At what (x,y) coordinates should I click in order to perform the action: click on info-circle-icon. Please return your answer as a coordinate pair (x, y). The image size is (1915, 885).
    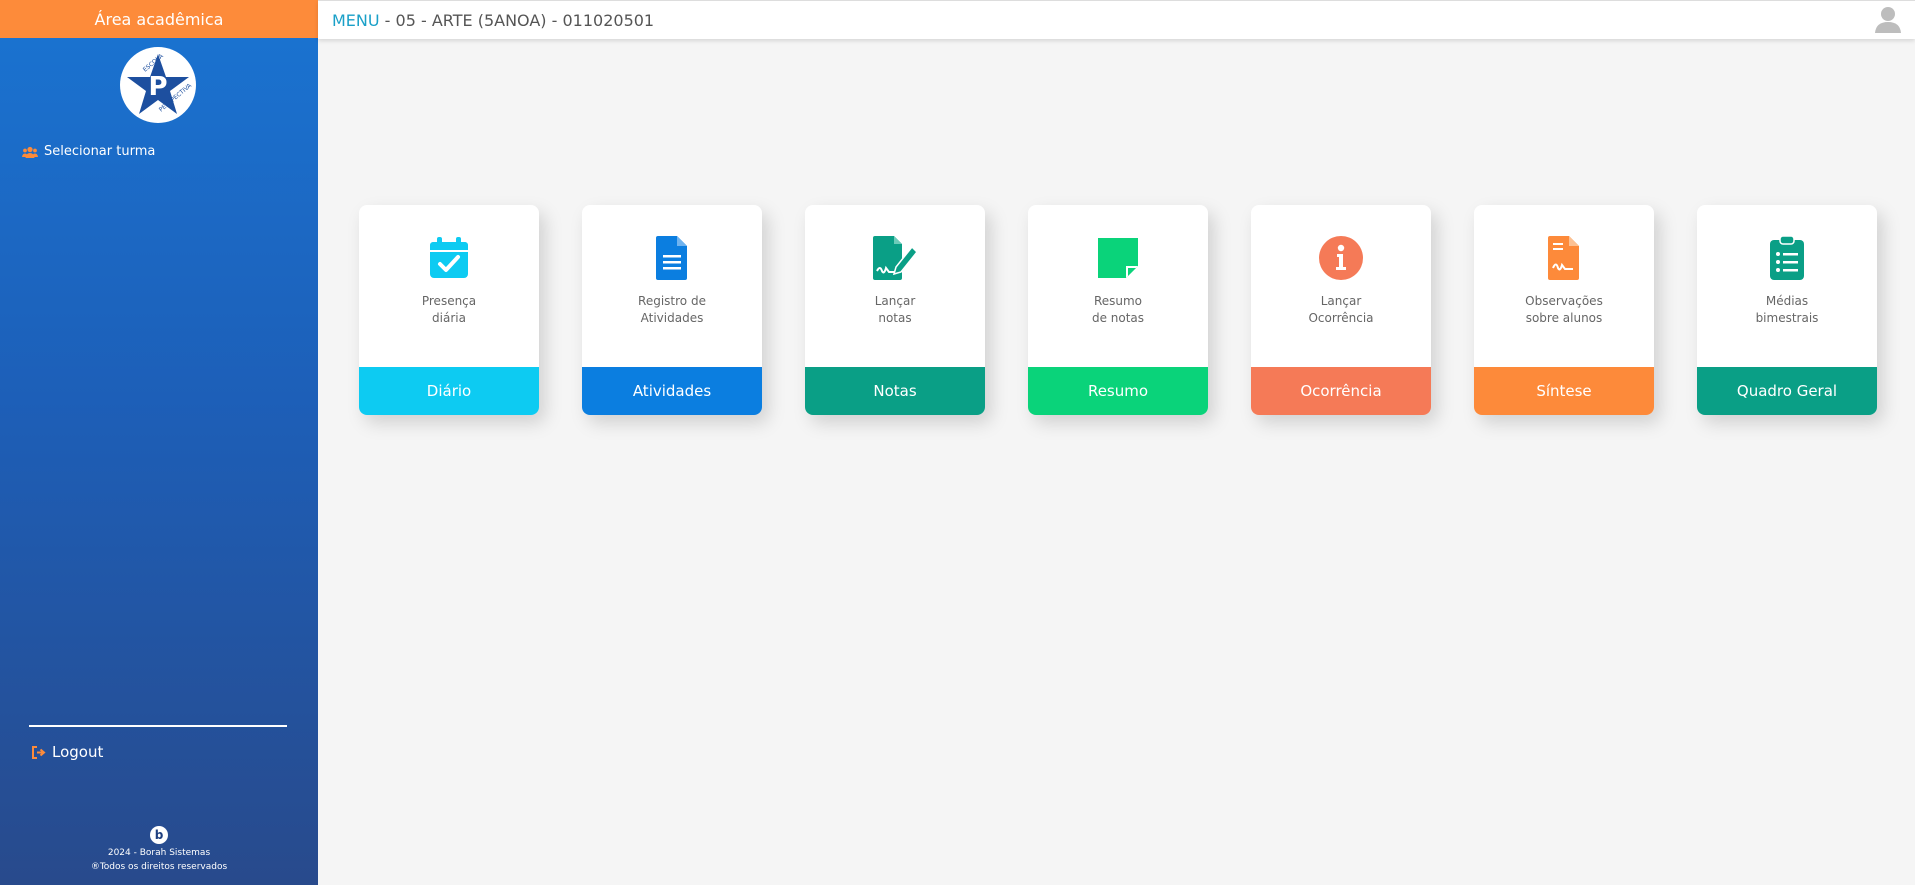
    Looking at the image, I should click on (1341, 258).